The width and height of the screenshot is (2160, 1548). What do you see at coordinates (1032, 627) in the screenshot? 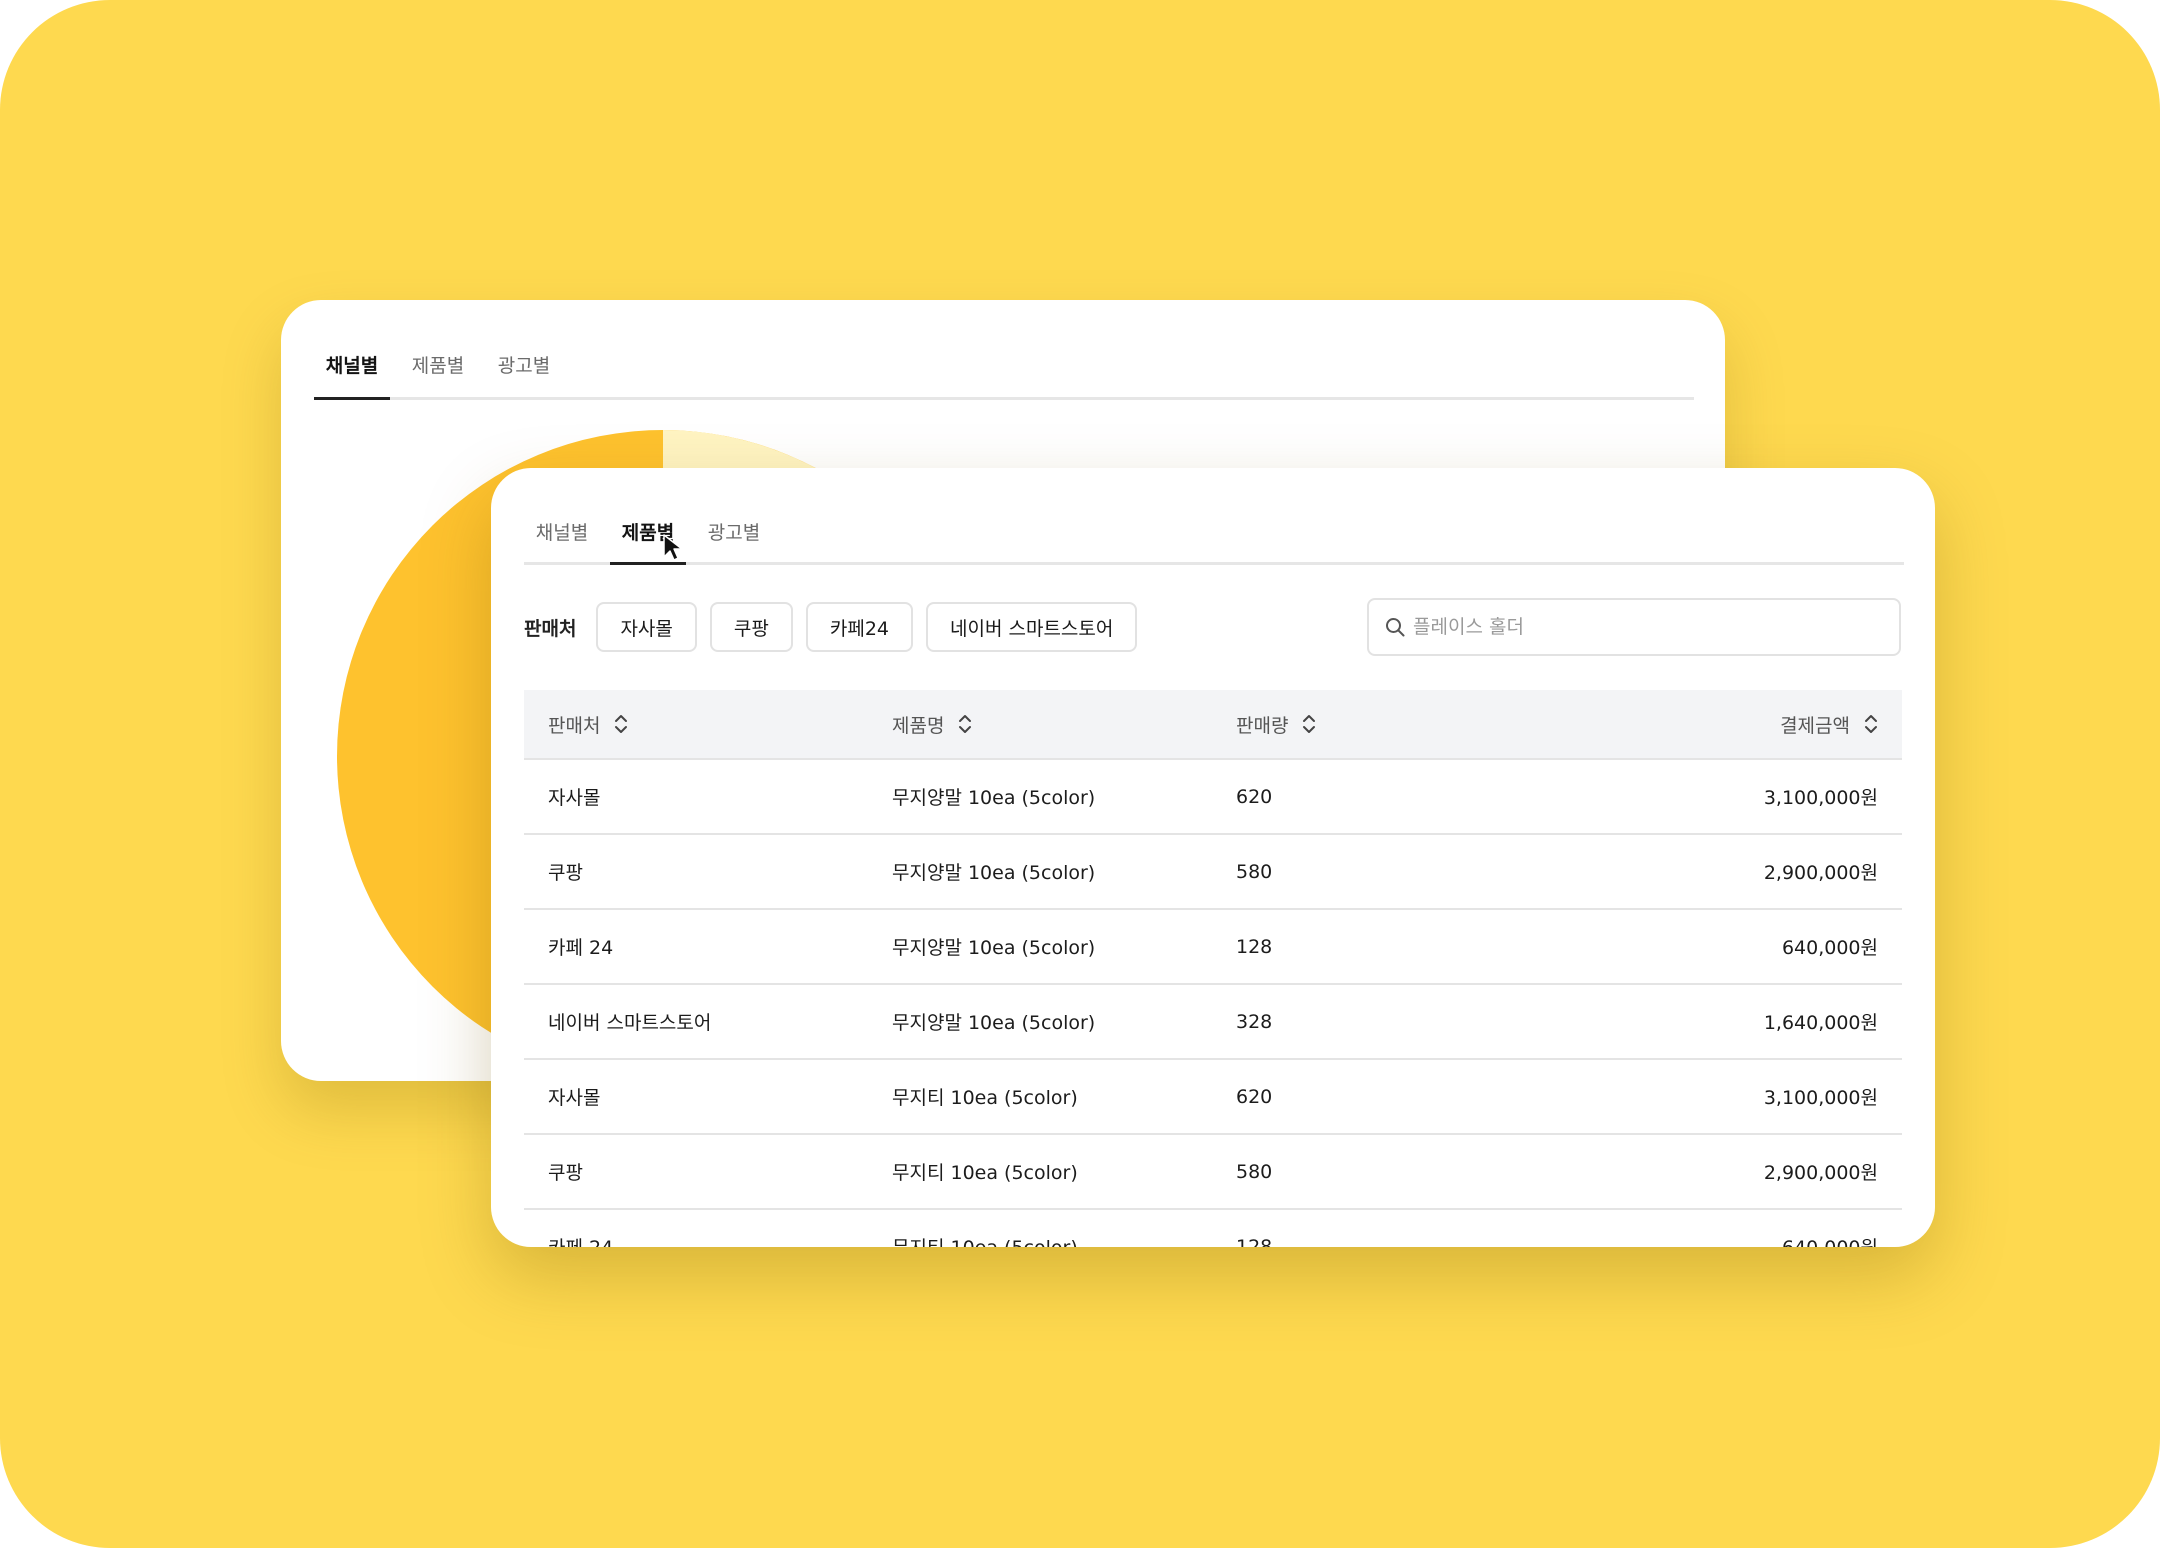
I see `chip-naver-smartstore: 네이버 스마트스토어` at bounding box center [1032, 627].